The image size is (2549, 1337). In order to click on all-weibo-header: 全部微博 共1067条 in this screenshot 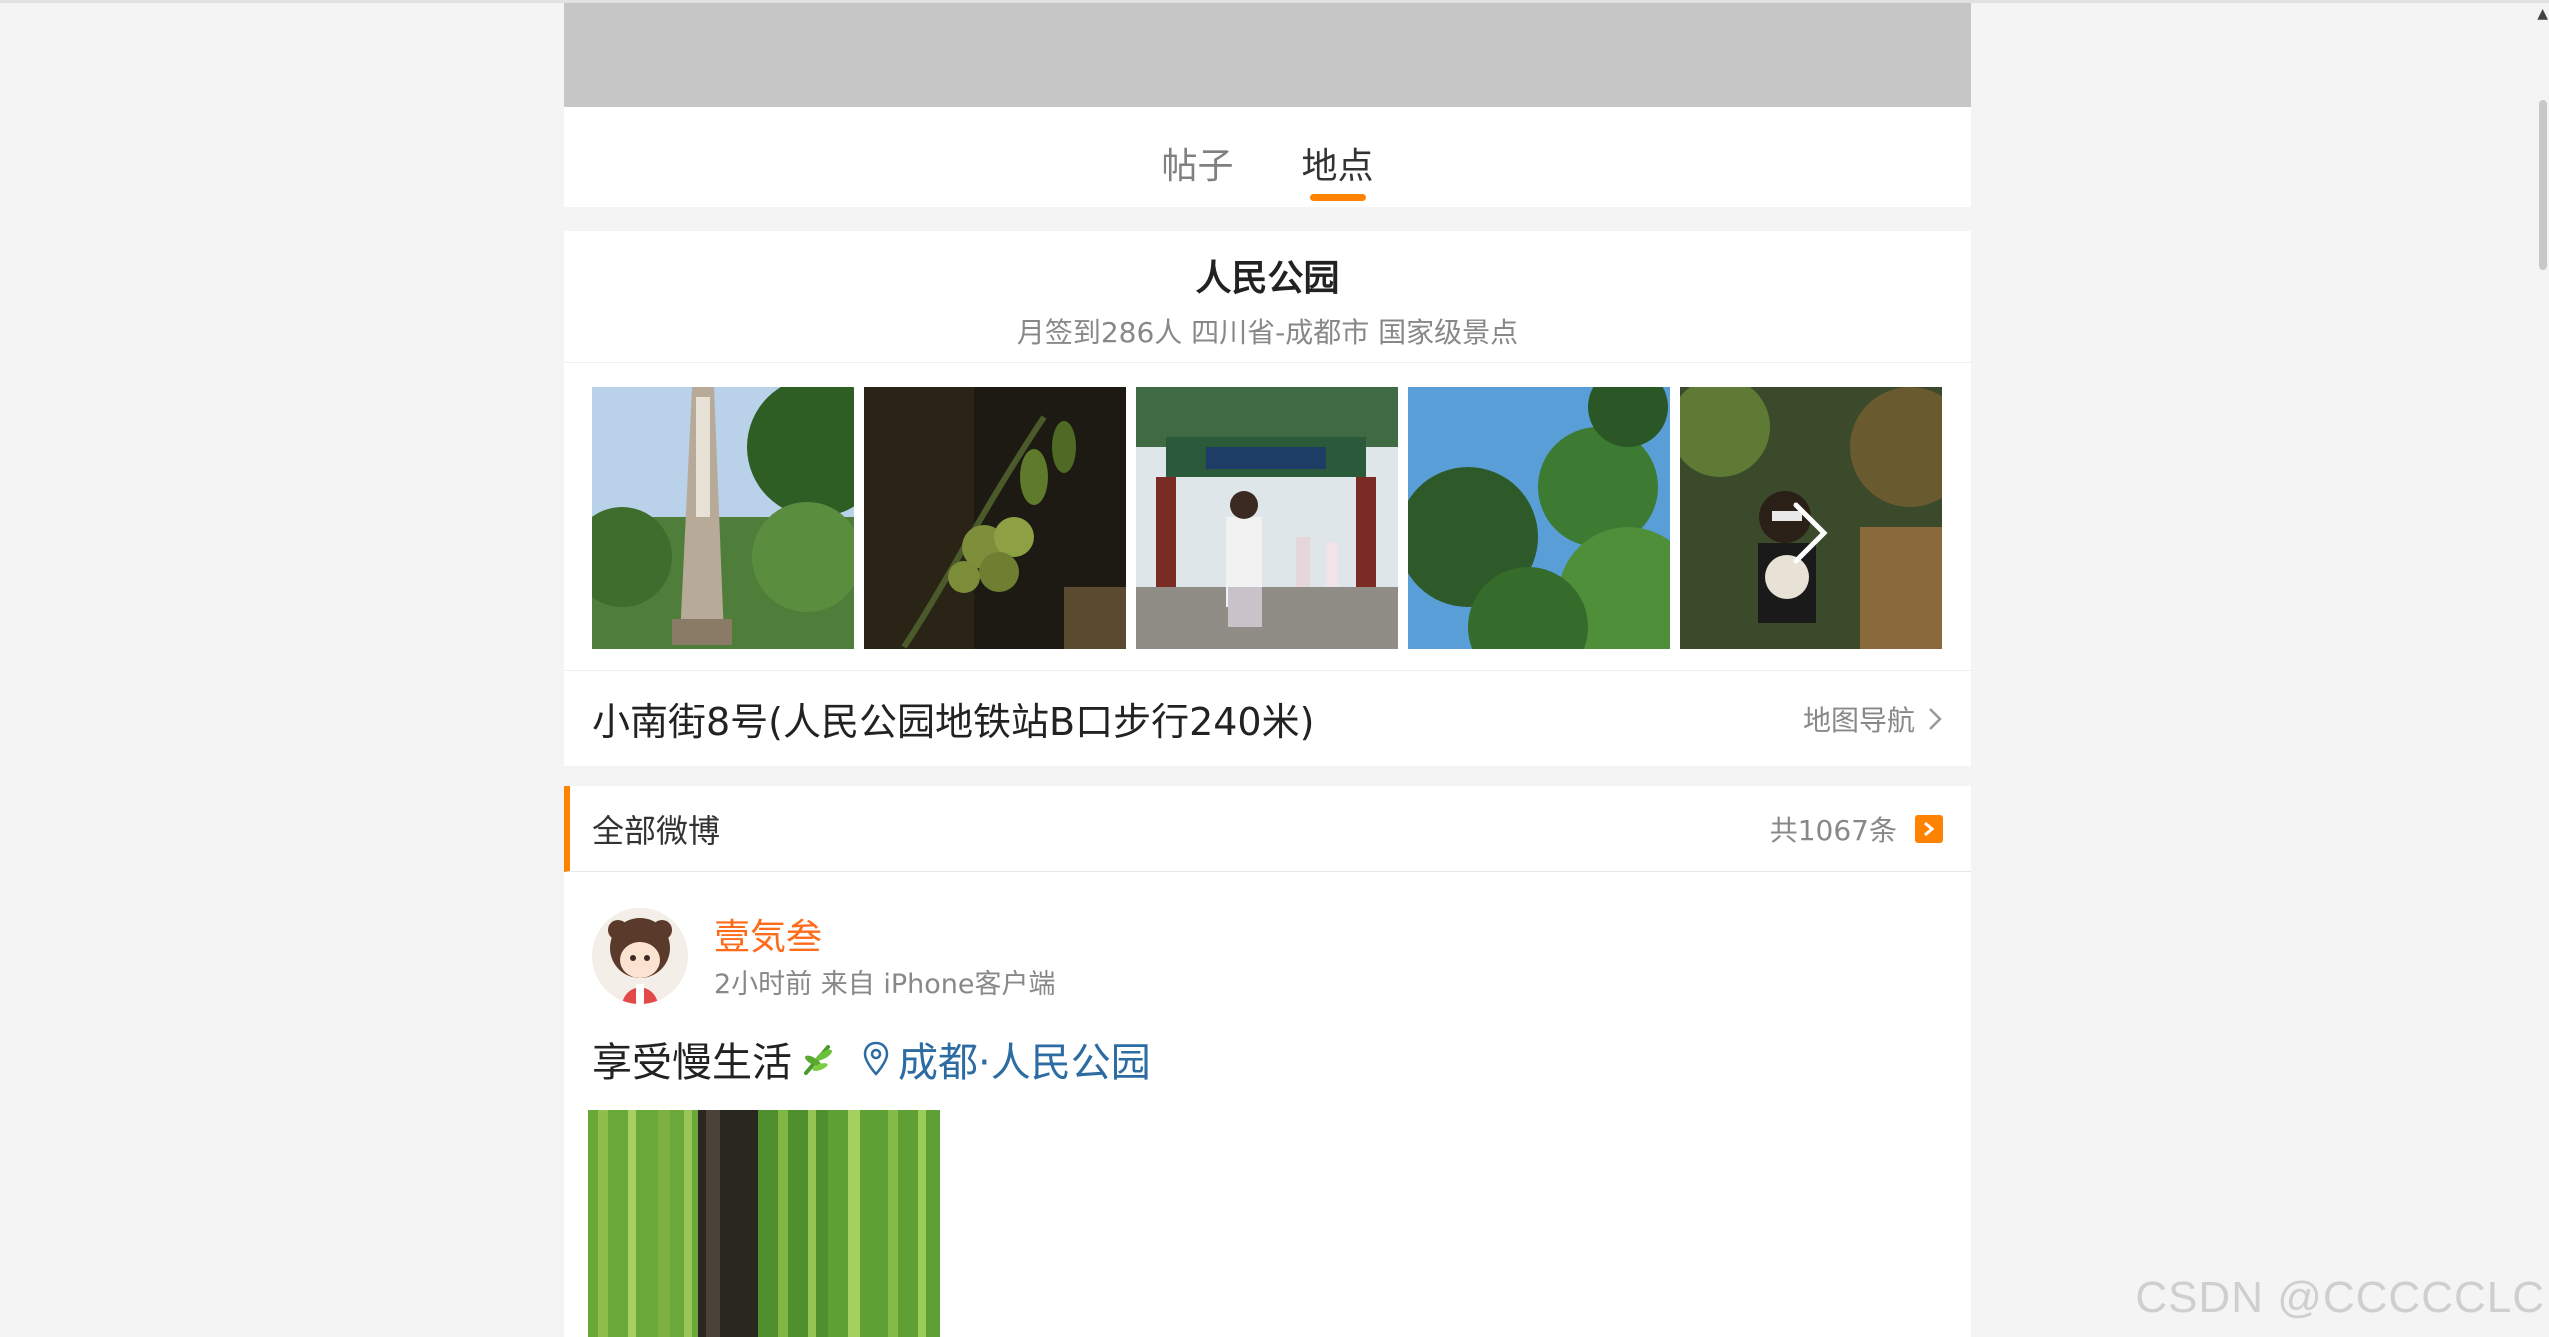, I will do `click(1267, 829)`.